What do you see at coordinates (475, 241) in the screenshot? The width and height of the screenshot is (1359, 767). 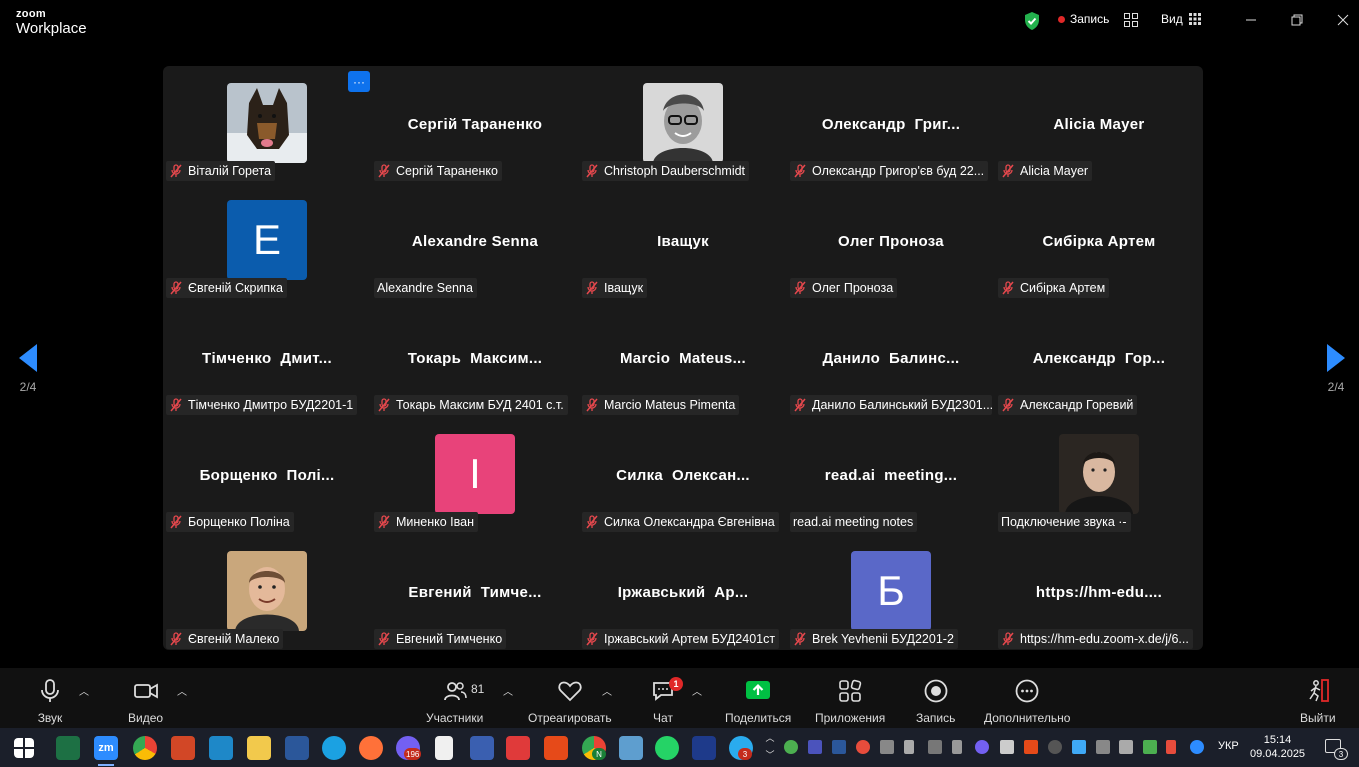 I see `participant-tile: Alexandre Senna Alexandre Senna` at bounding box center [475, 241].